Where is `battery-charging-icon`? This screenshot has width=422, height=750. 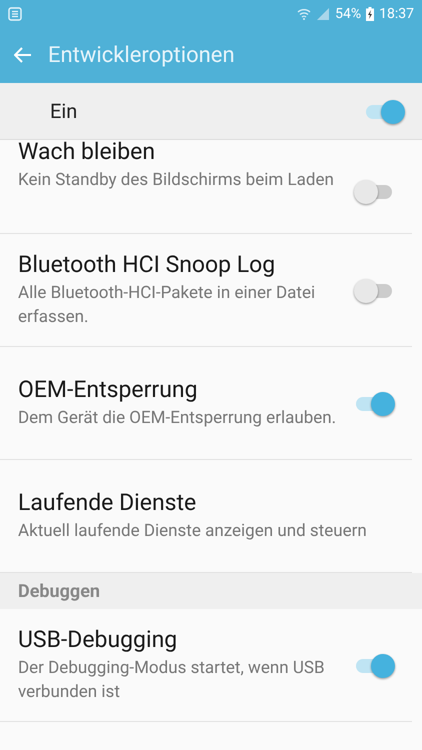 battery-charging-icon is located at coordinates (370, 13).